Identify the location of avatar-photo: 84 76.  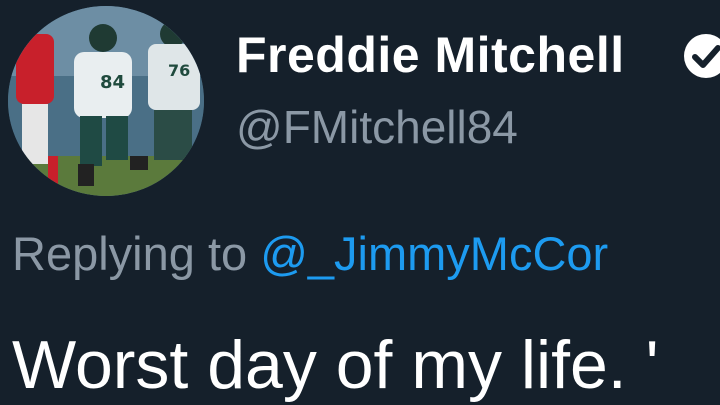
(106, 101).